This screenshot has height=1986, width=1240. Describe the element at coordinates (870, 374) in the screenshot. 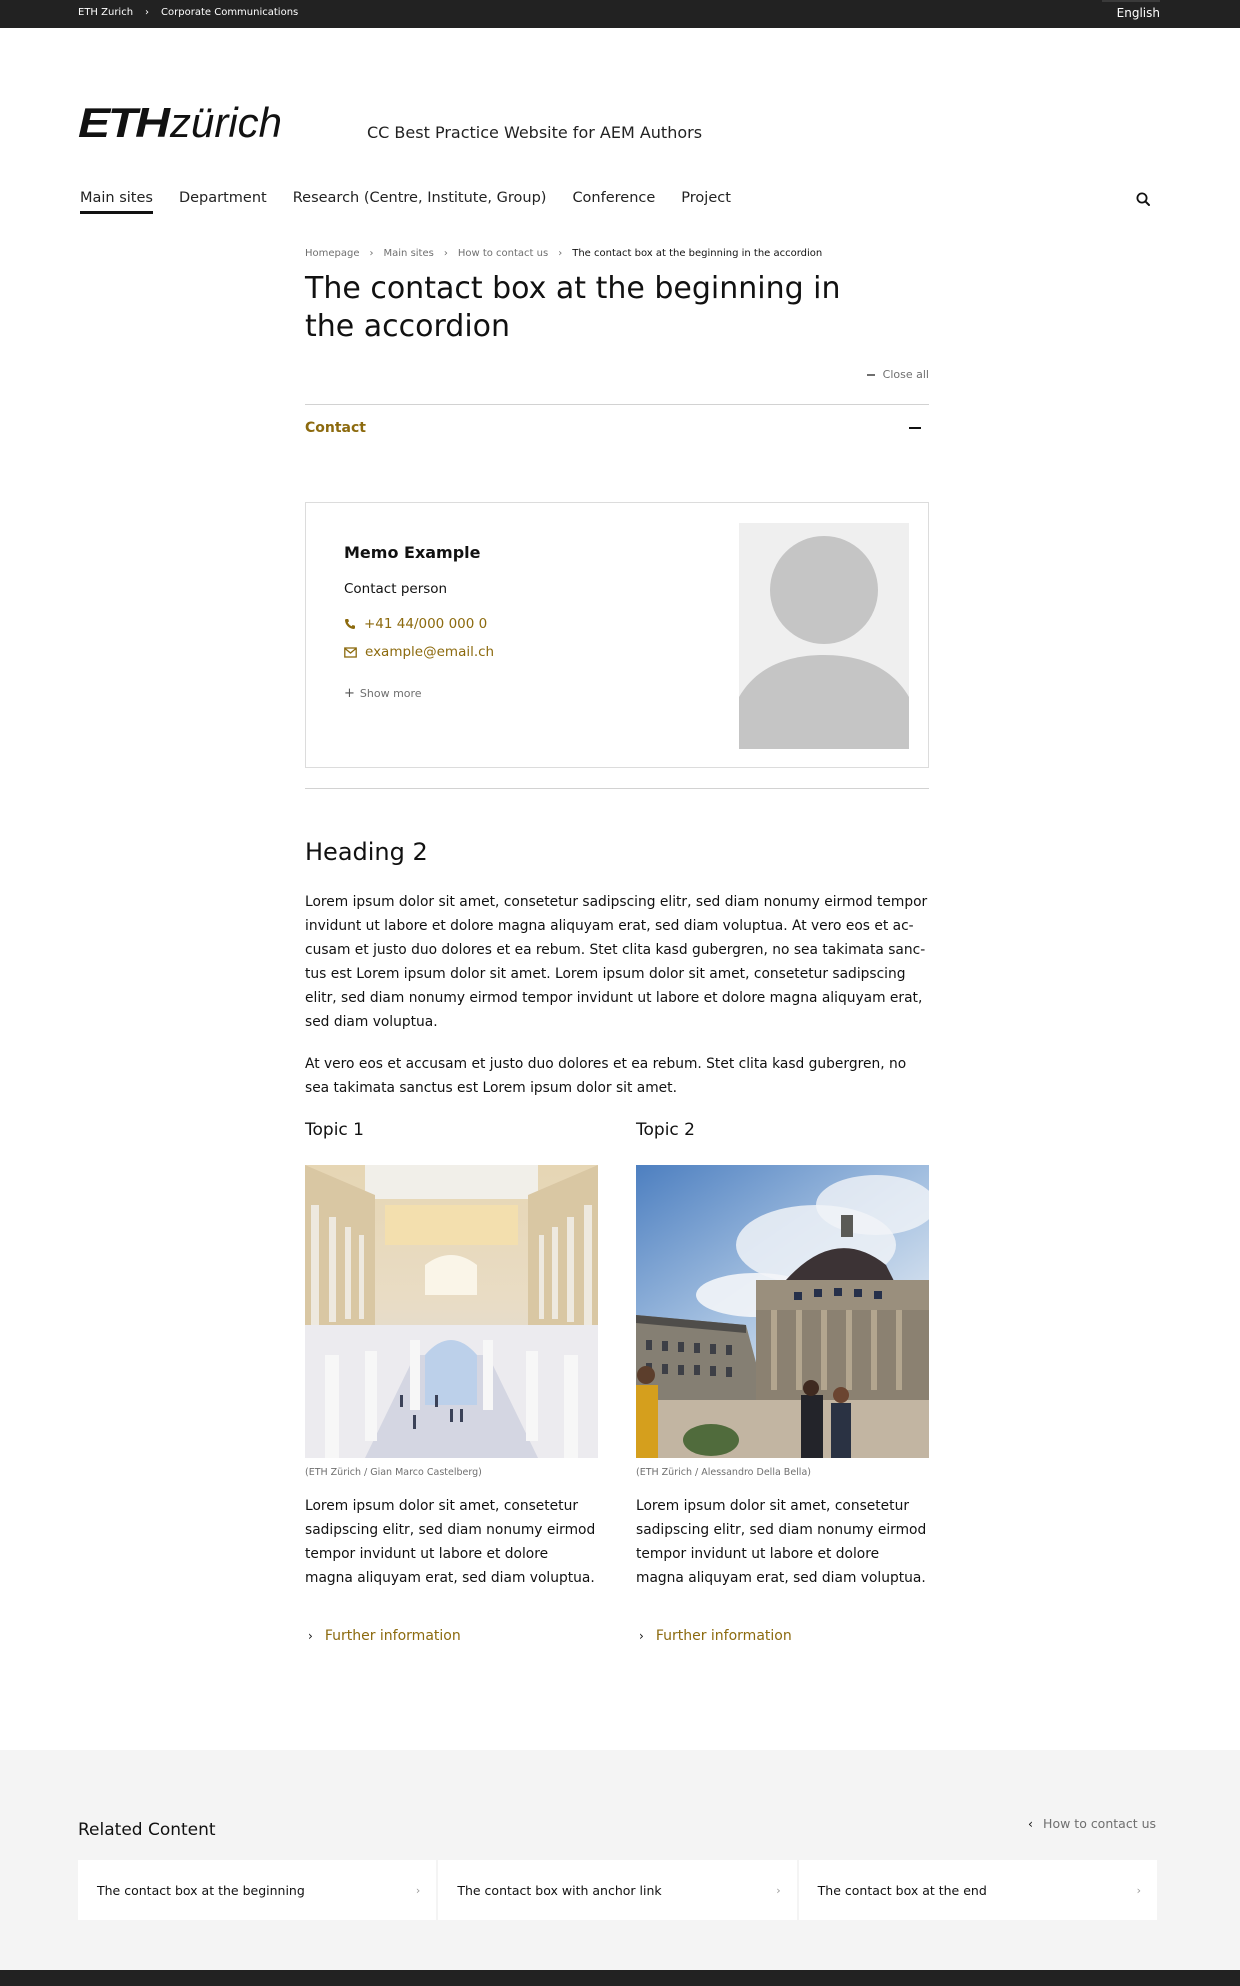

I see `minus-icon` at that location.